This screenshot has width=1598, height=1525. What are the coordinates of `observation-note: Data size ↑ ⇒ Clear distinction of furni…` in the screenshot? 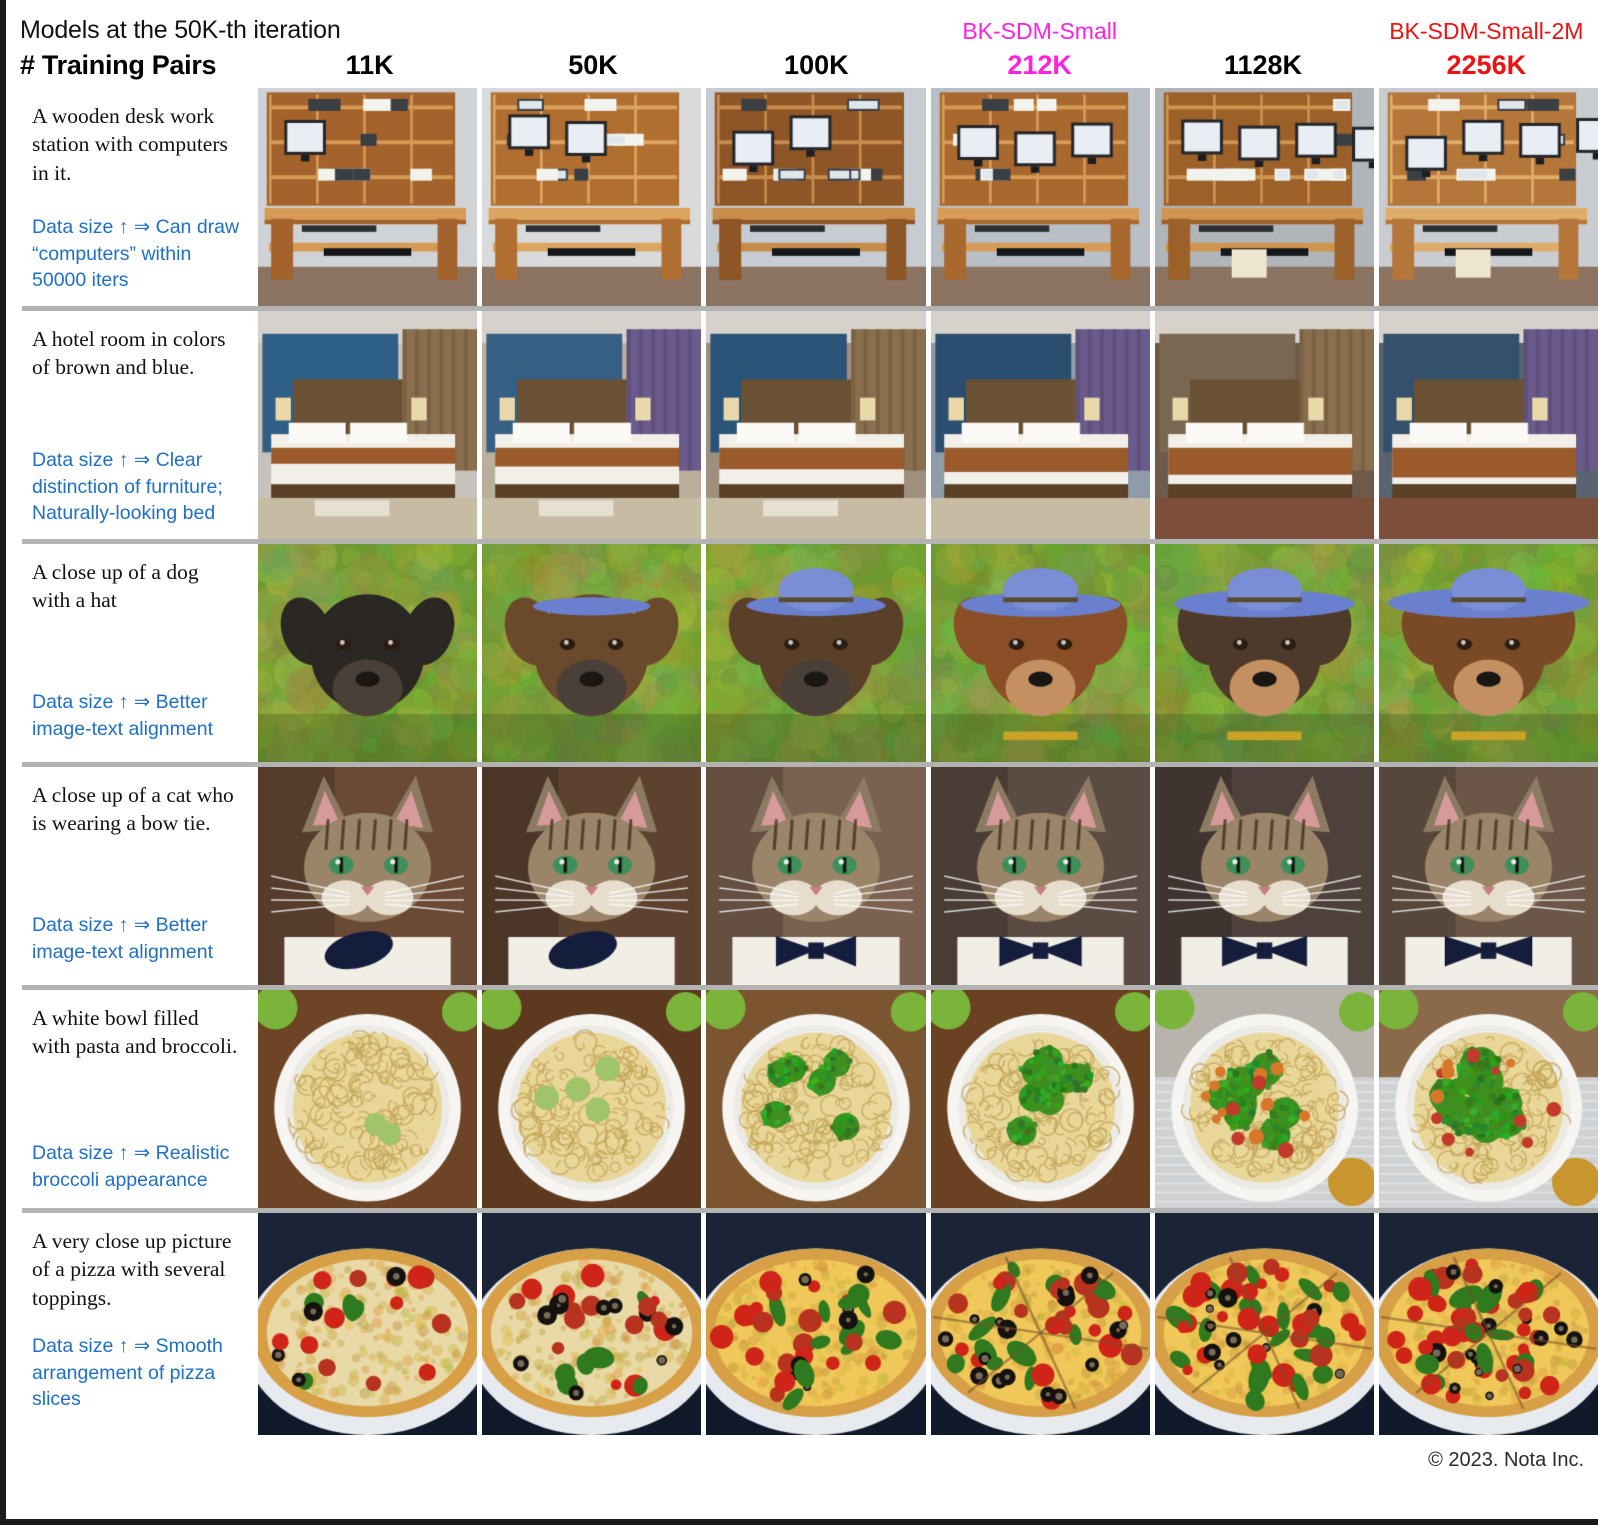 It's located at (127, 487).